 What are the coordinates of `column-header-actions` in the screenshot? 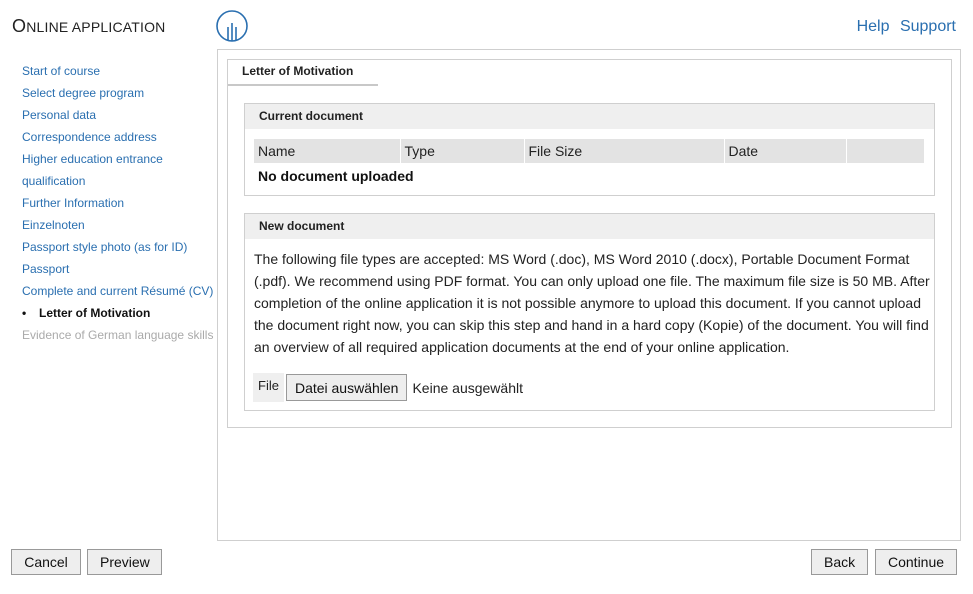 It's located at (885, 151).